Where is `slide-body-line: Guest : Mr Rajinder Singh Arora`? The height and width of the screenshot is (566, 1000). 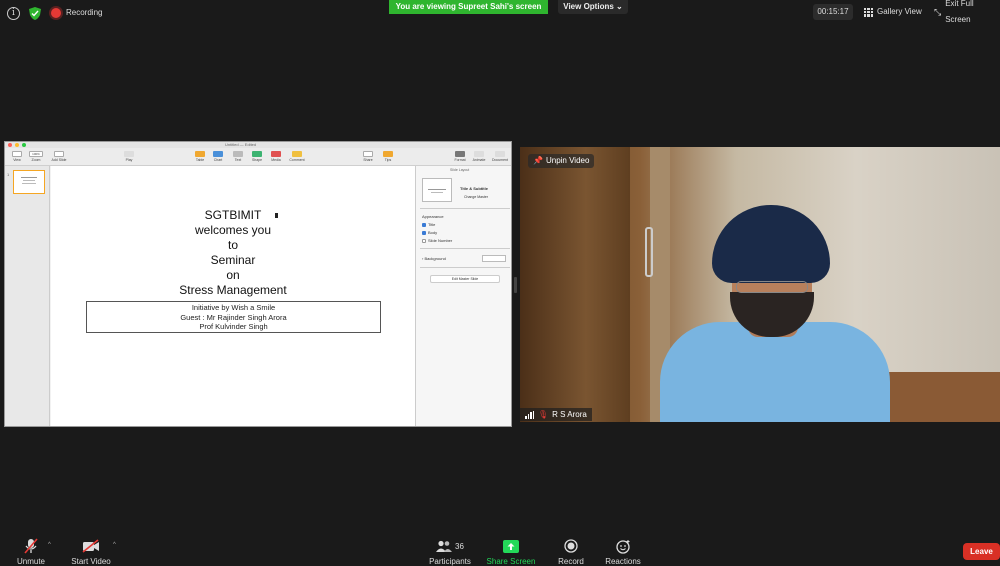
slide-body-line: Guest : Mr Rajinder Singh Arora is located at coordinates (233, 317).